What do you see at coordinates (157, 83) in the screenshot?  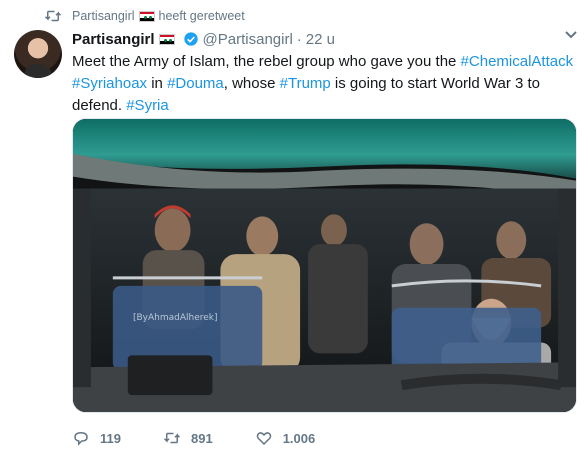 I see `text-segment: in` at bounding box center [157, 83].